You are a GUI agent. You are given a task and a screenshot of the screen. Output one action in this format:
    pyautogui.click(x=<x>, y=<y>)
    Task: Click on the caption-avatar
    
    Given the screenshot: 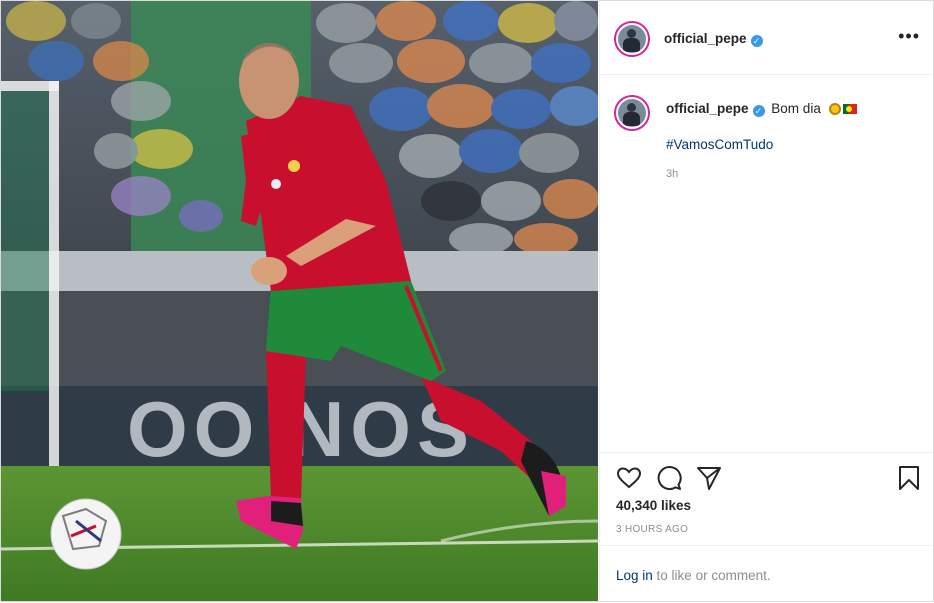 What is the action you would take?
    pyautogui.click(x=632, y=113)
    